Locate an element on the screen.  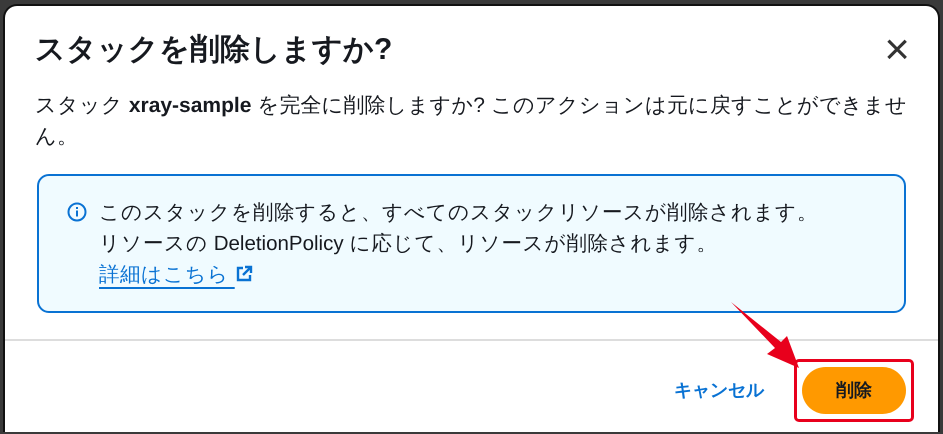
info-icon is located at coordinates (77, 212).